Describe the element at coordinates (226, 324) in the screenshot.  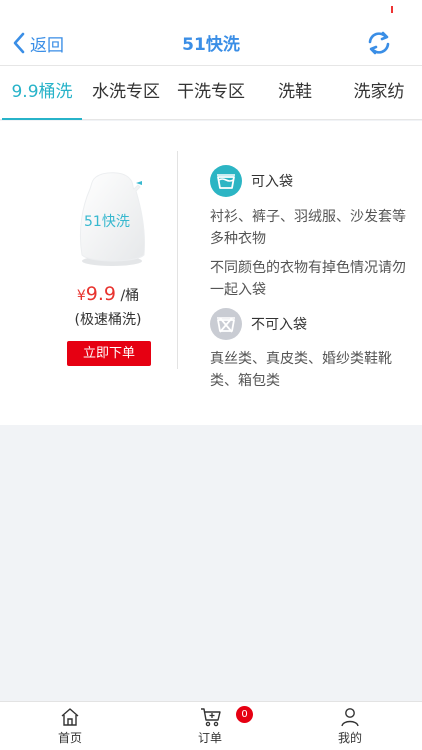
I see `not-washable-icon` at that location.